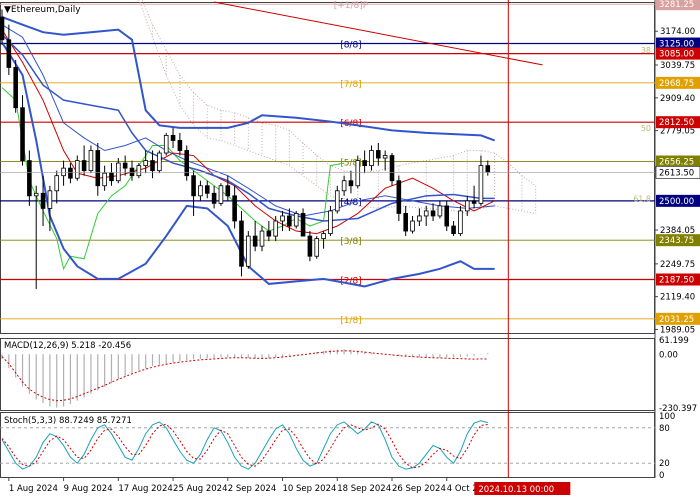  I want to click on level-price-tag-text: 2343.75, so click(676, 241).